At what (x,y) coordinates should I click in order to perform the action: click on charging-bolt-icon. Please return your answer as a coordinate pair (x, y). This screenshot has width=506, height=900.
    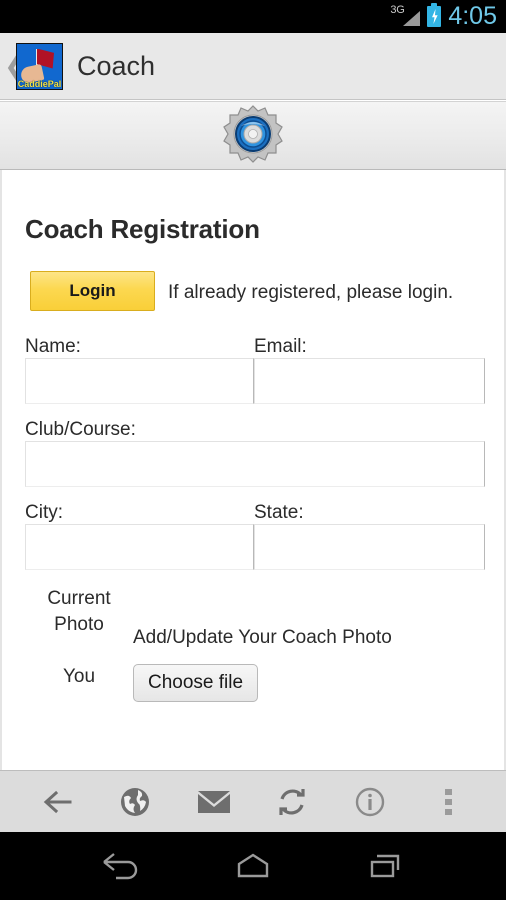
    Looking at the image, I should click on (435, 16).